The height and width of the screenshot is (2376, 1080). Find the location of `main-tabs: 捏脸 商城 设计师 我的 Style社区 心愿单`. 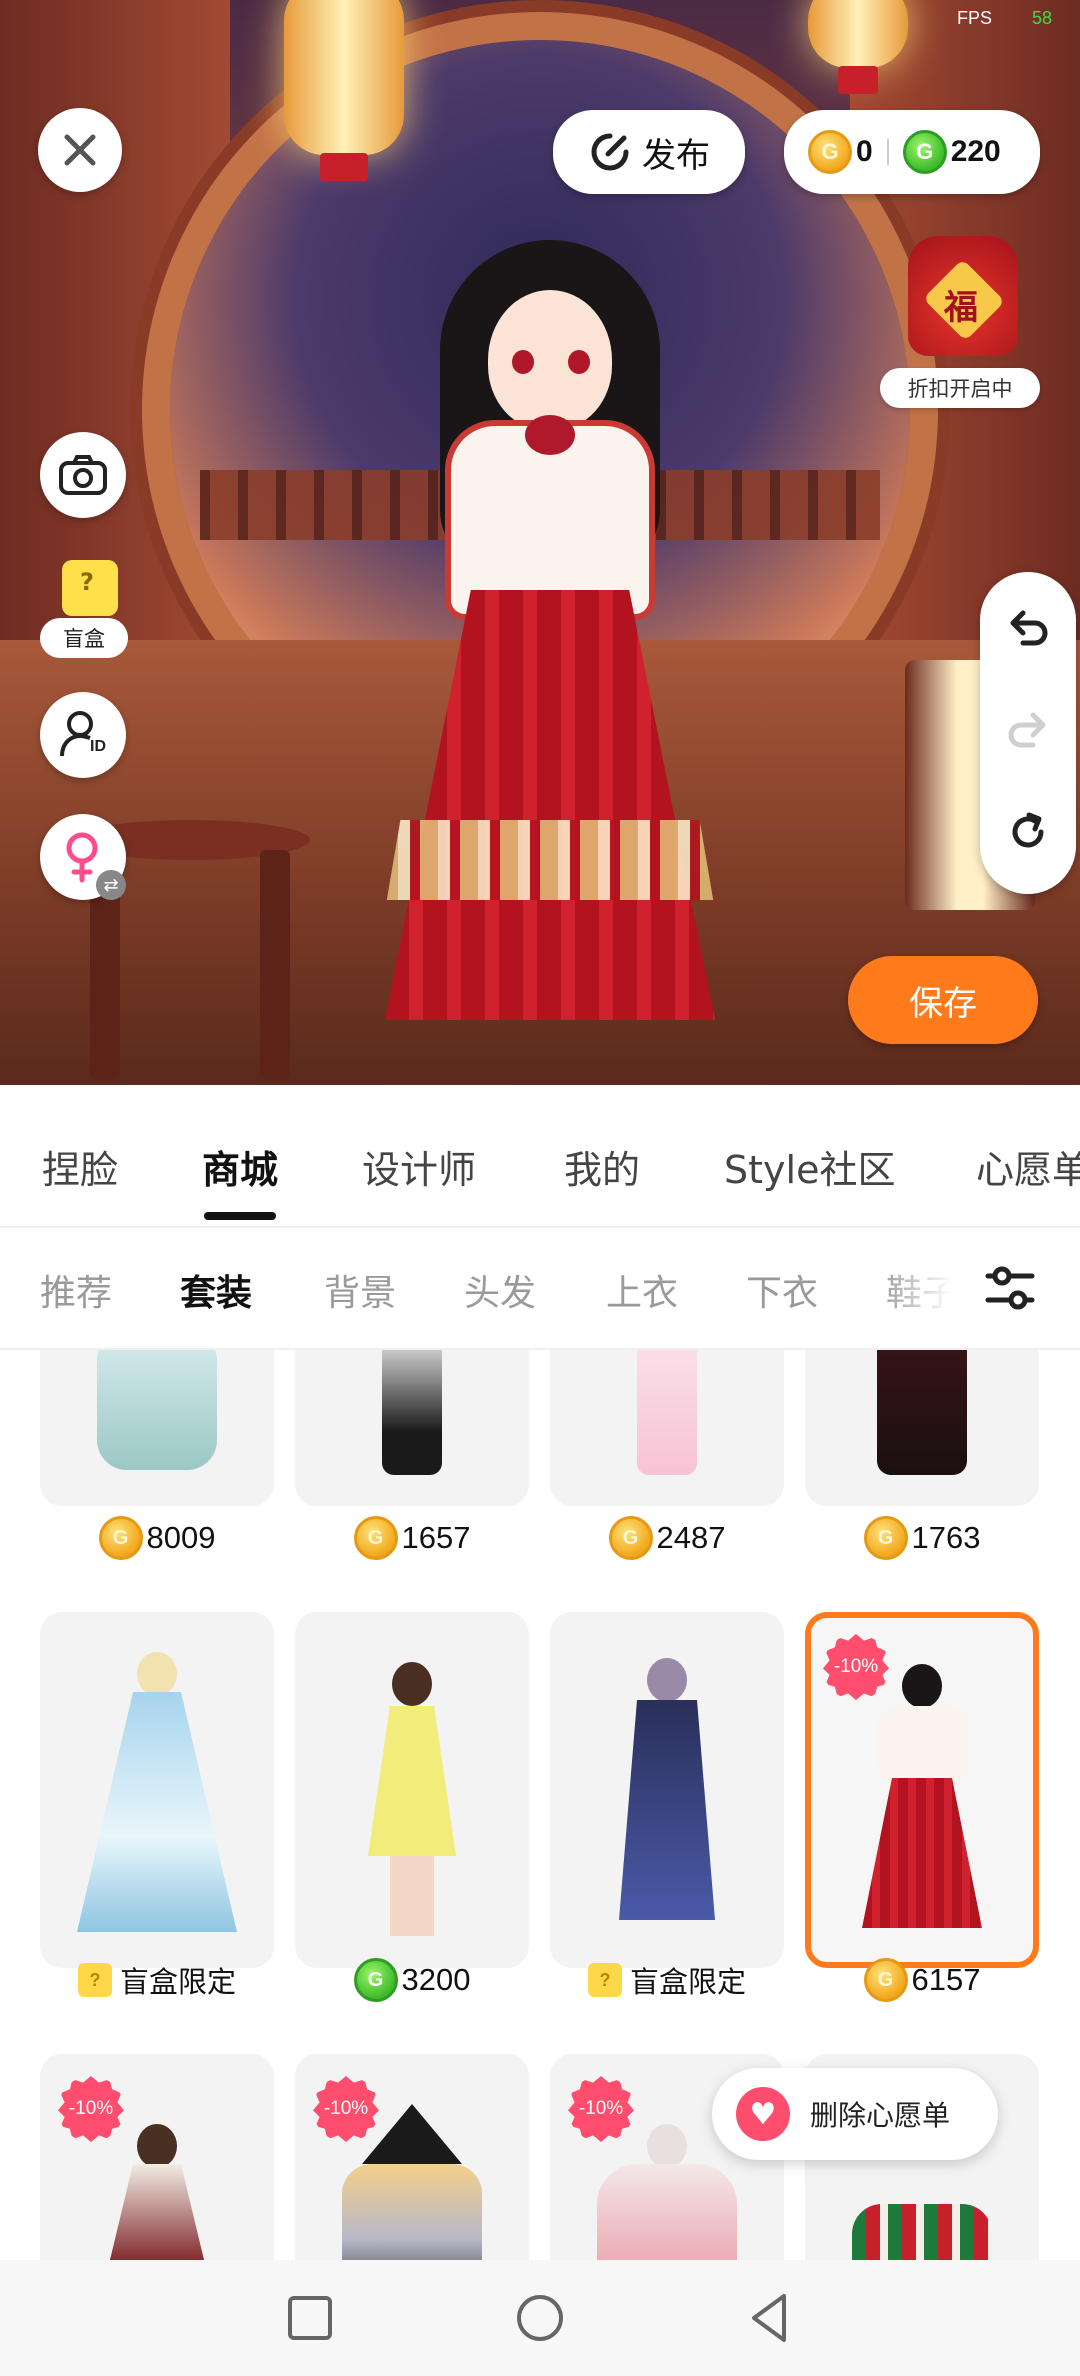

main-tabs: 捏脸 商城 设计师 我的 Style社区 心愿单 is located at coordinates (540, 1156).